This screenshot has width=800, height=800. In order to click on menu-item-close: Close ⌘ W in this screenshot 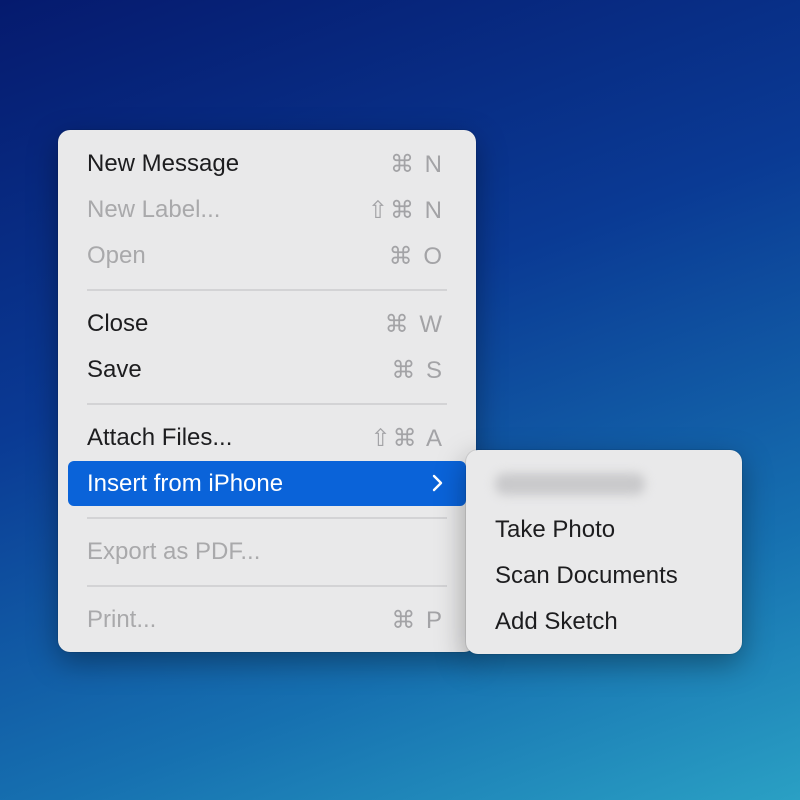, I will do `click(267, 324)`.